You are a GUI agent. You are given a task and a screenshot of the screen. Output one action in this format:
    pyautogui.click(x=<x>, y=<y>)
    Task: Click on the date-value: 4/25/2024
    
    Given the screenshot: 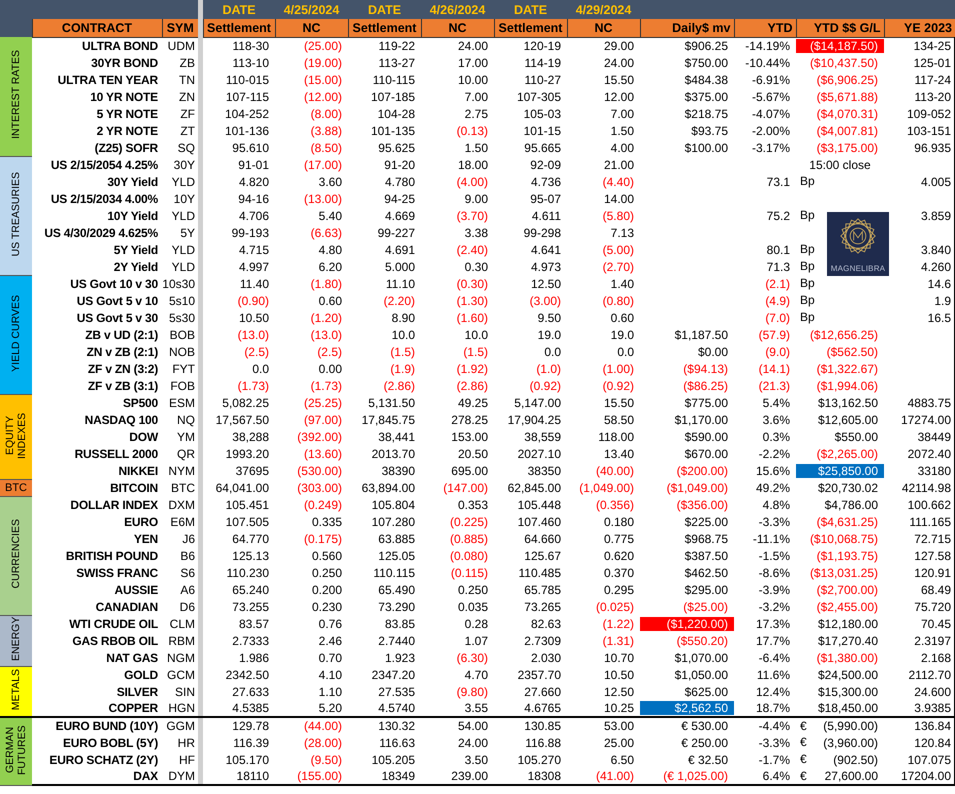 What is the action you would take?
    pyautogui.click(x=312, y=9)
    